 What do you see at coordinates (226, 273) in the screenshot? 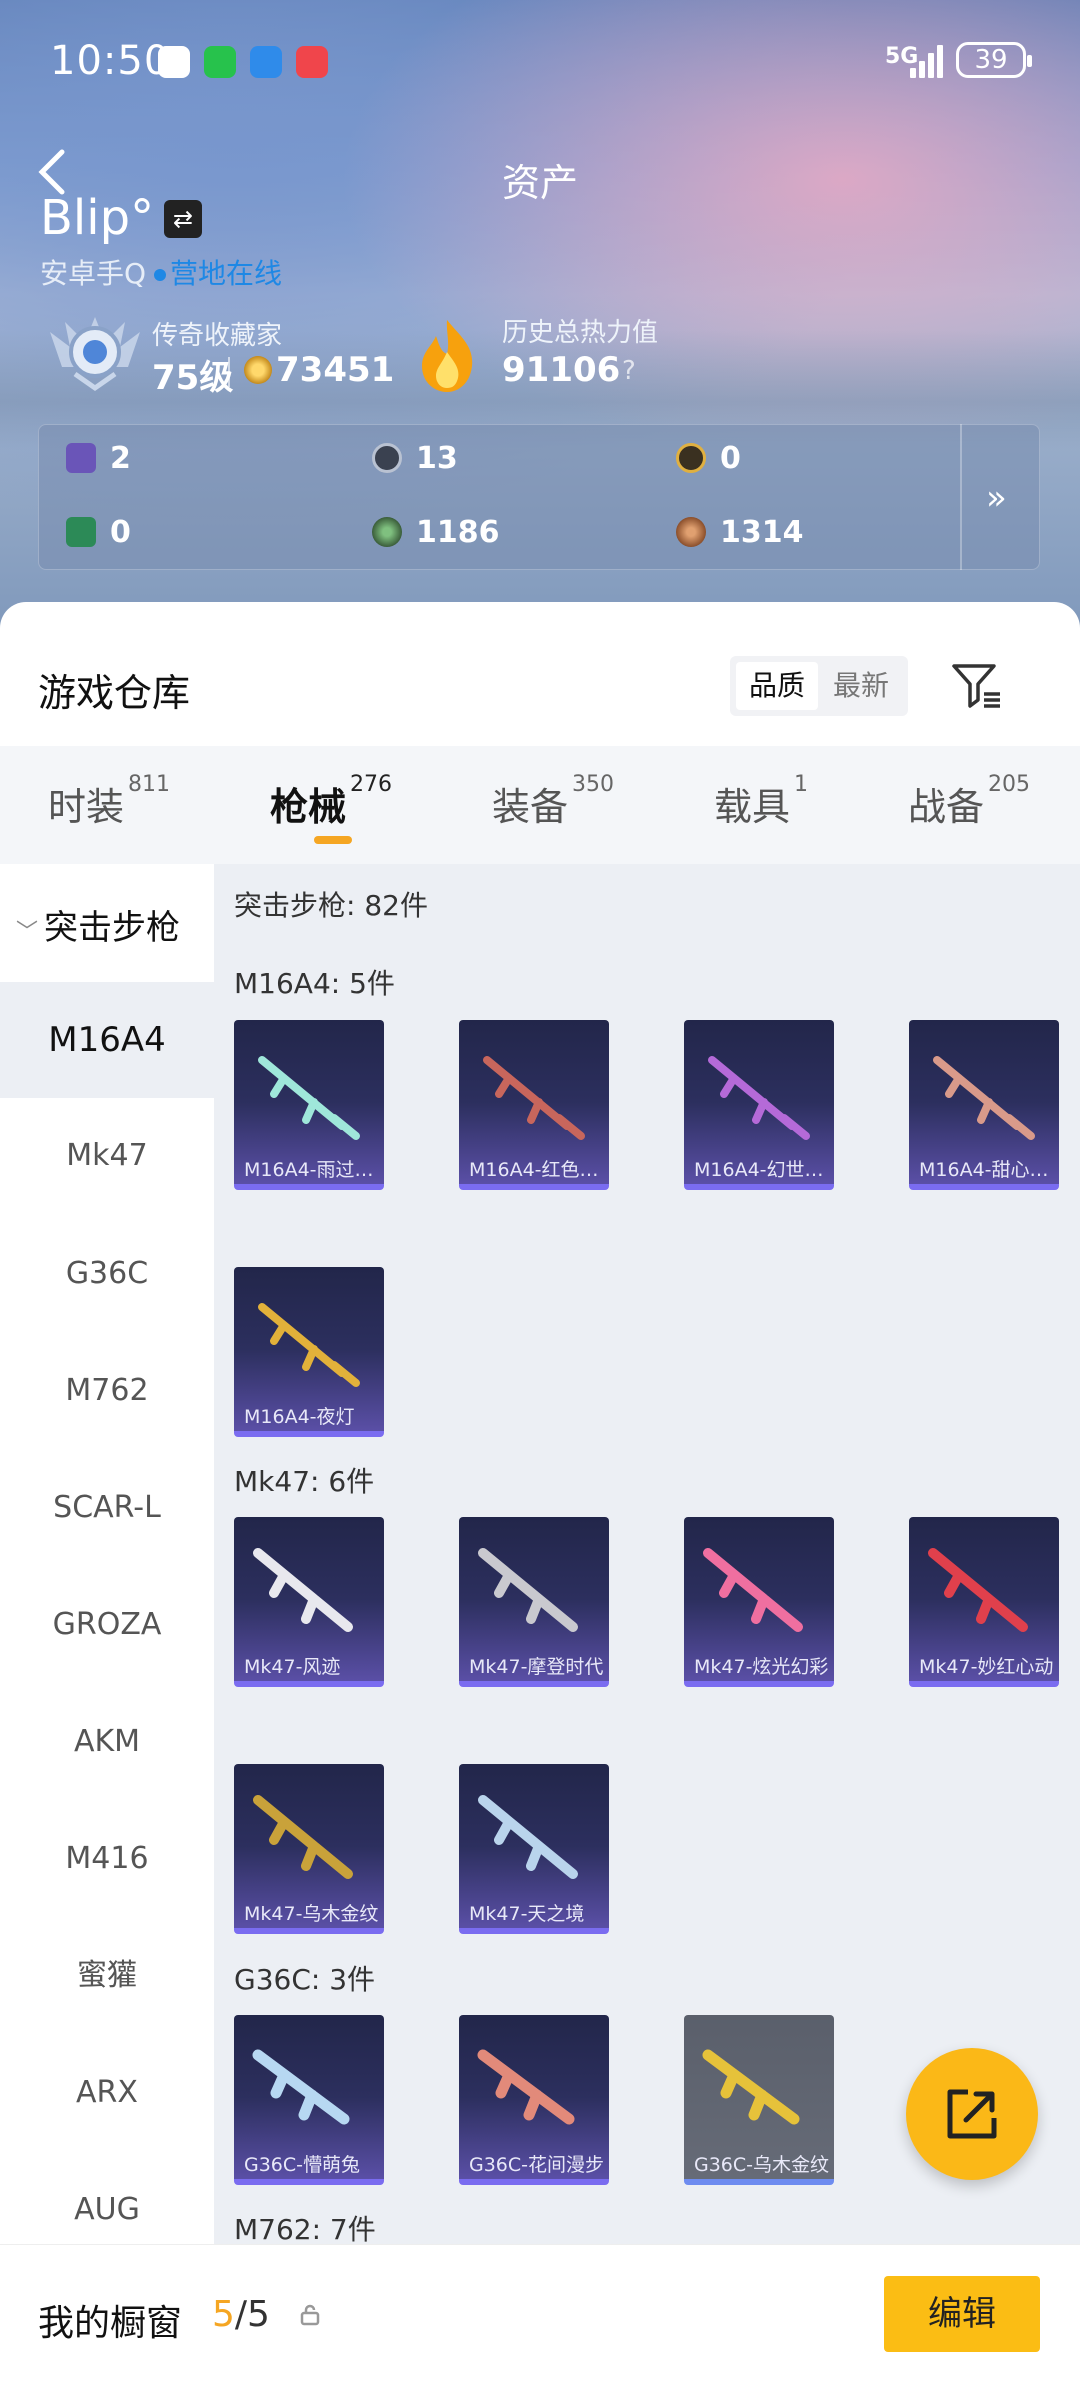
I see `online-status: 营地在线` at bounding box center [226, 273].